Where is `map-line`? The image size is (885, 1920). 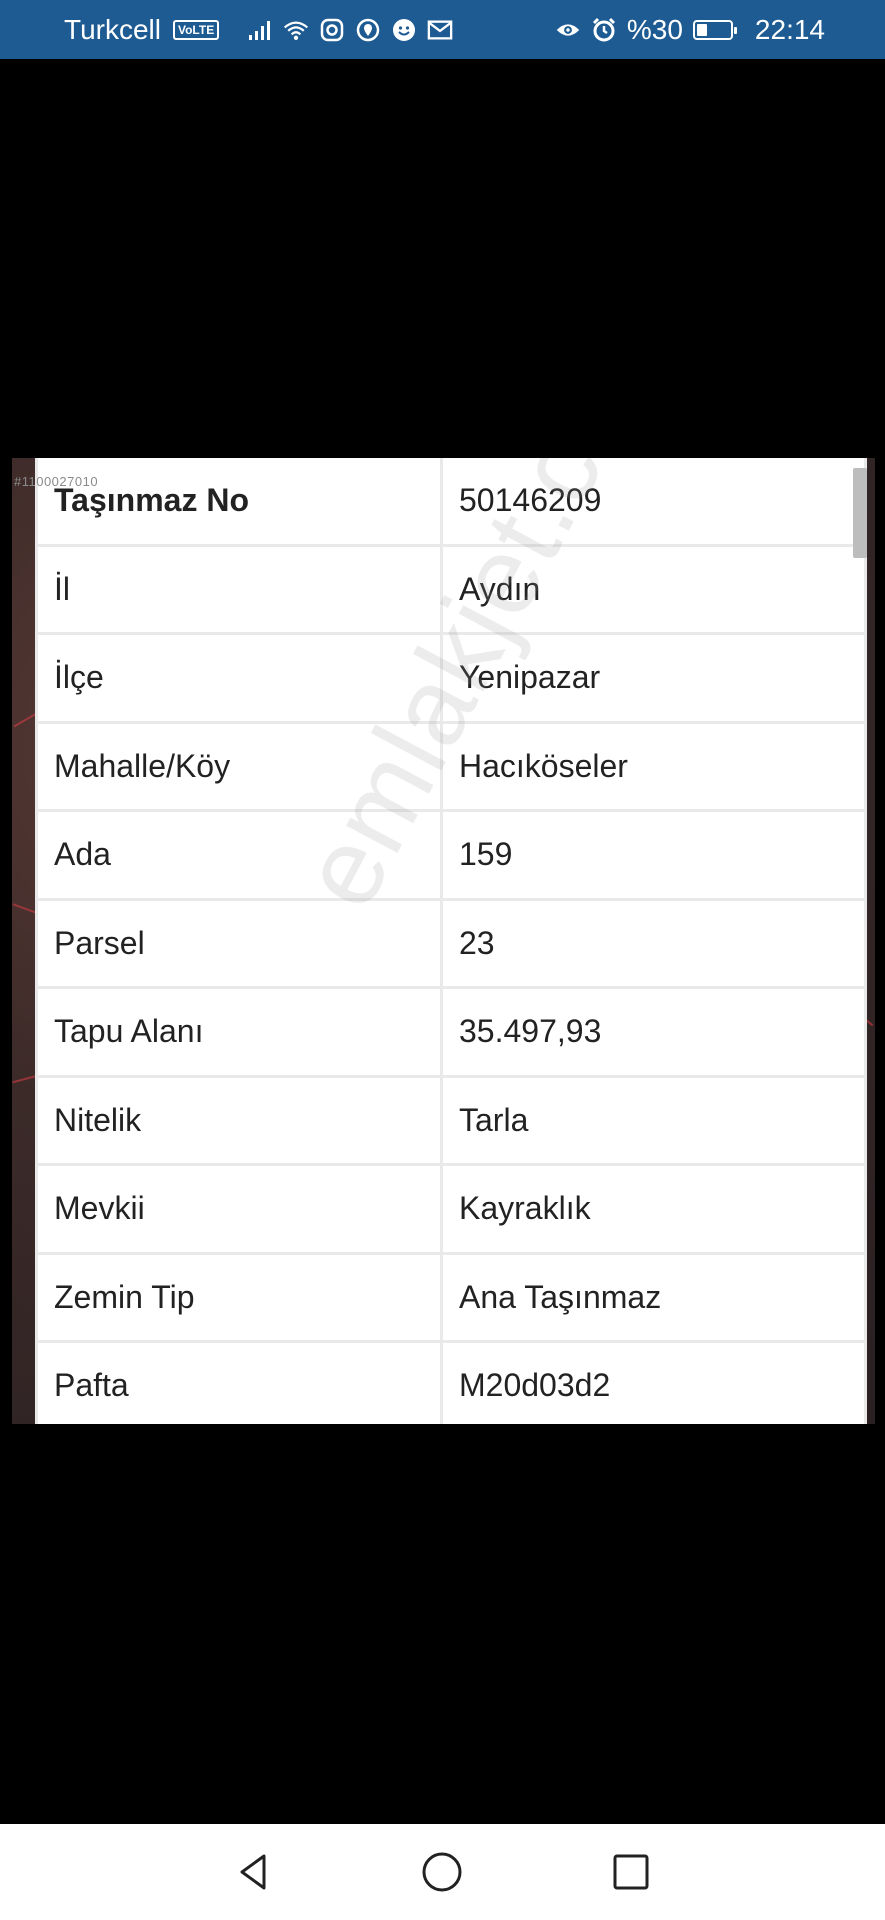
map-line is located at coordinates (25, 1079).